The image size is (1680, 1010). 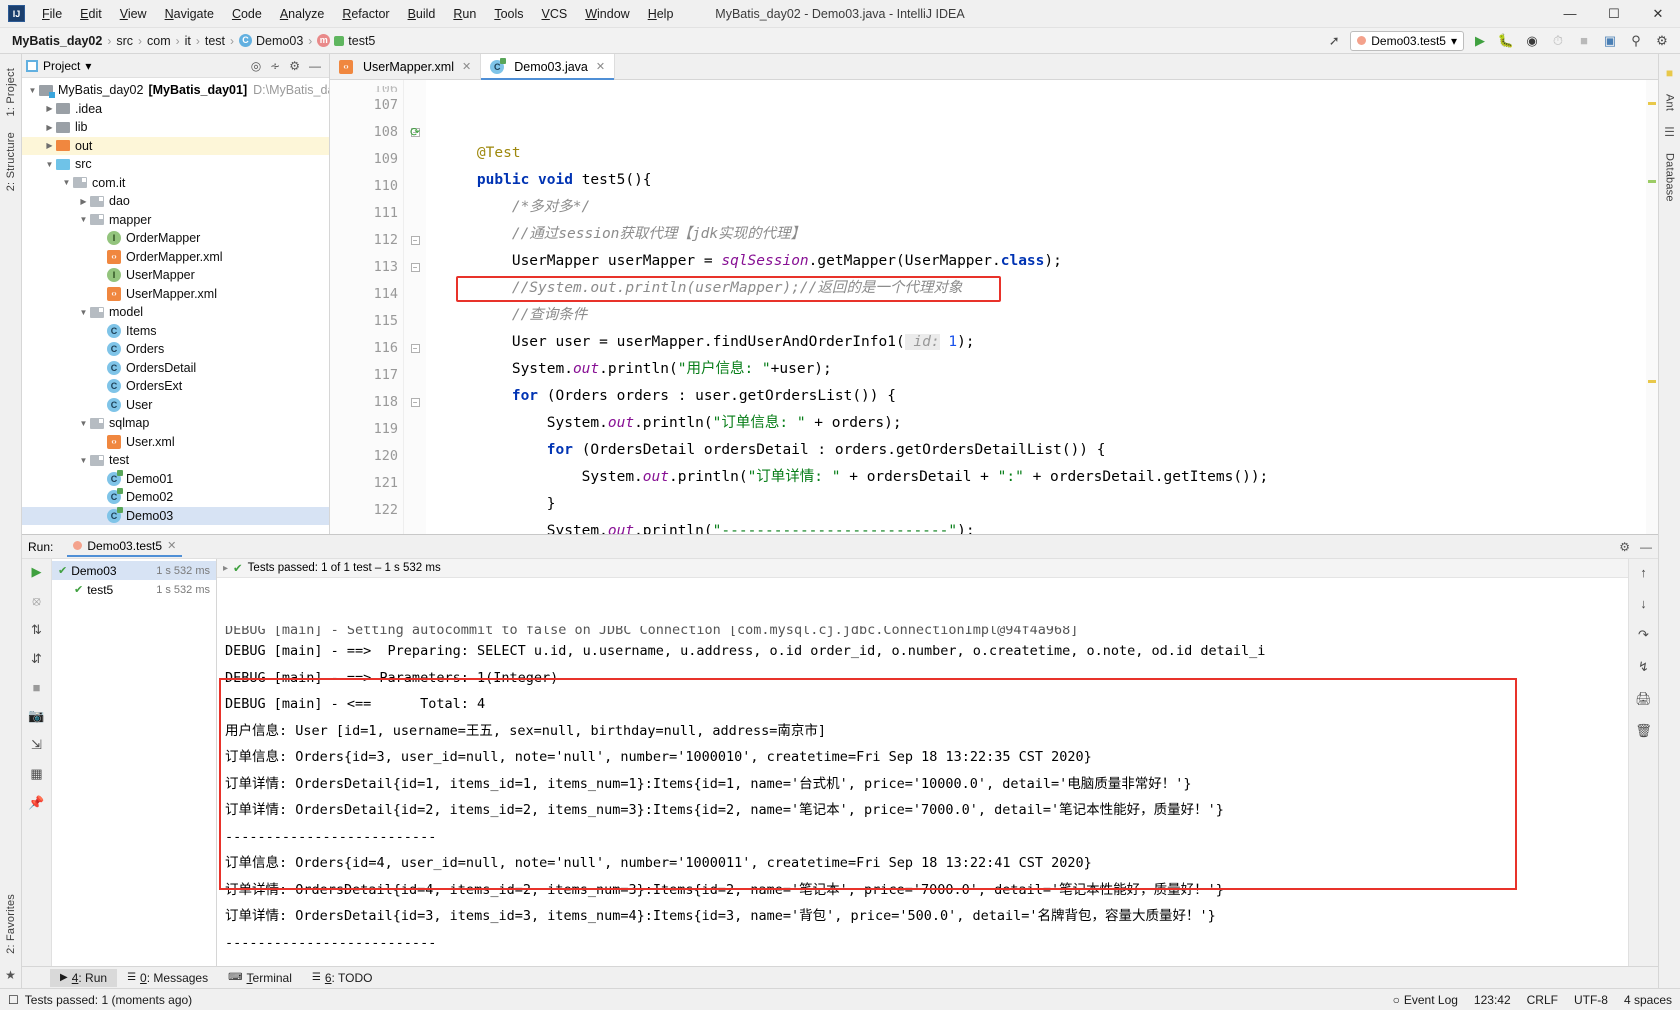 What do you see at coordinates (1542, 1000) in the screenshot?
I see `line-separator: CRLF` at bounding box center [1542, 1000].